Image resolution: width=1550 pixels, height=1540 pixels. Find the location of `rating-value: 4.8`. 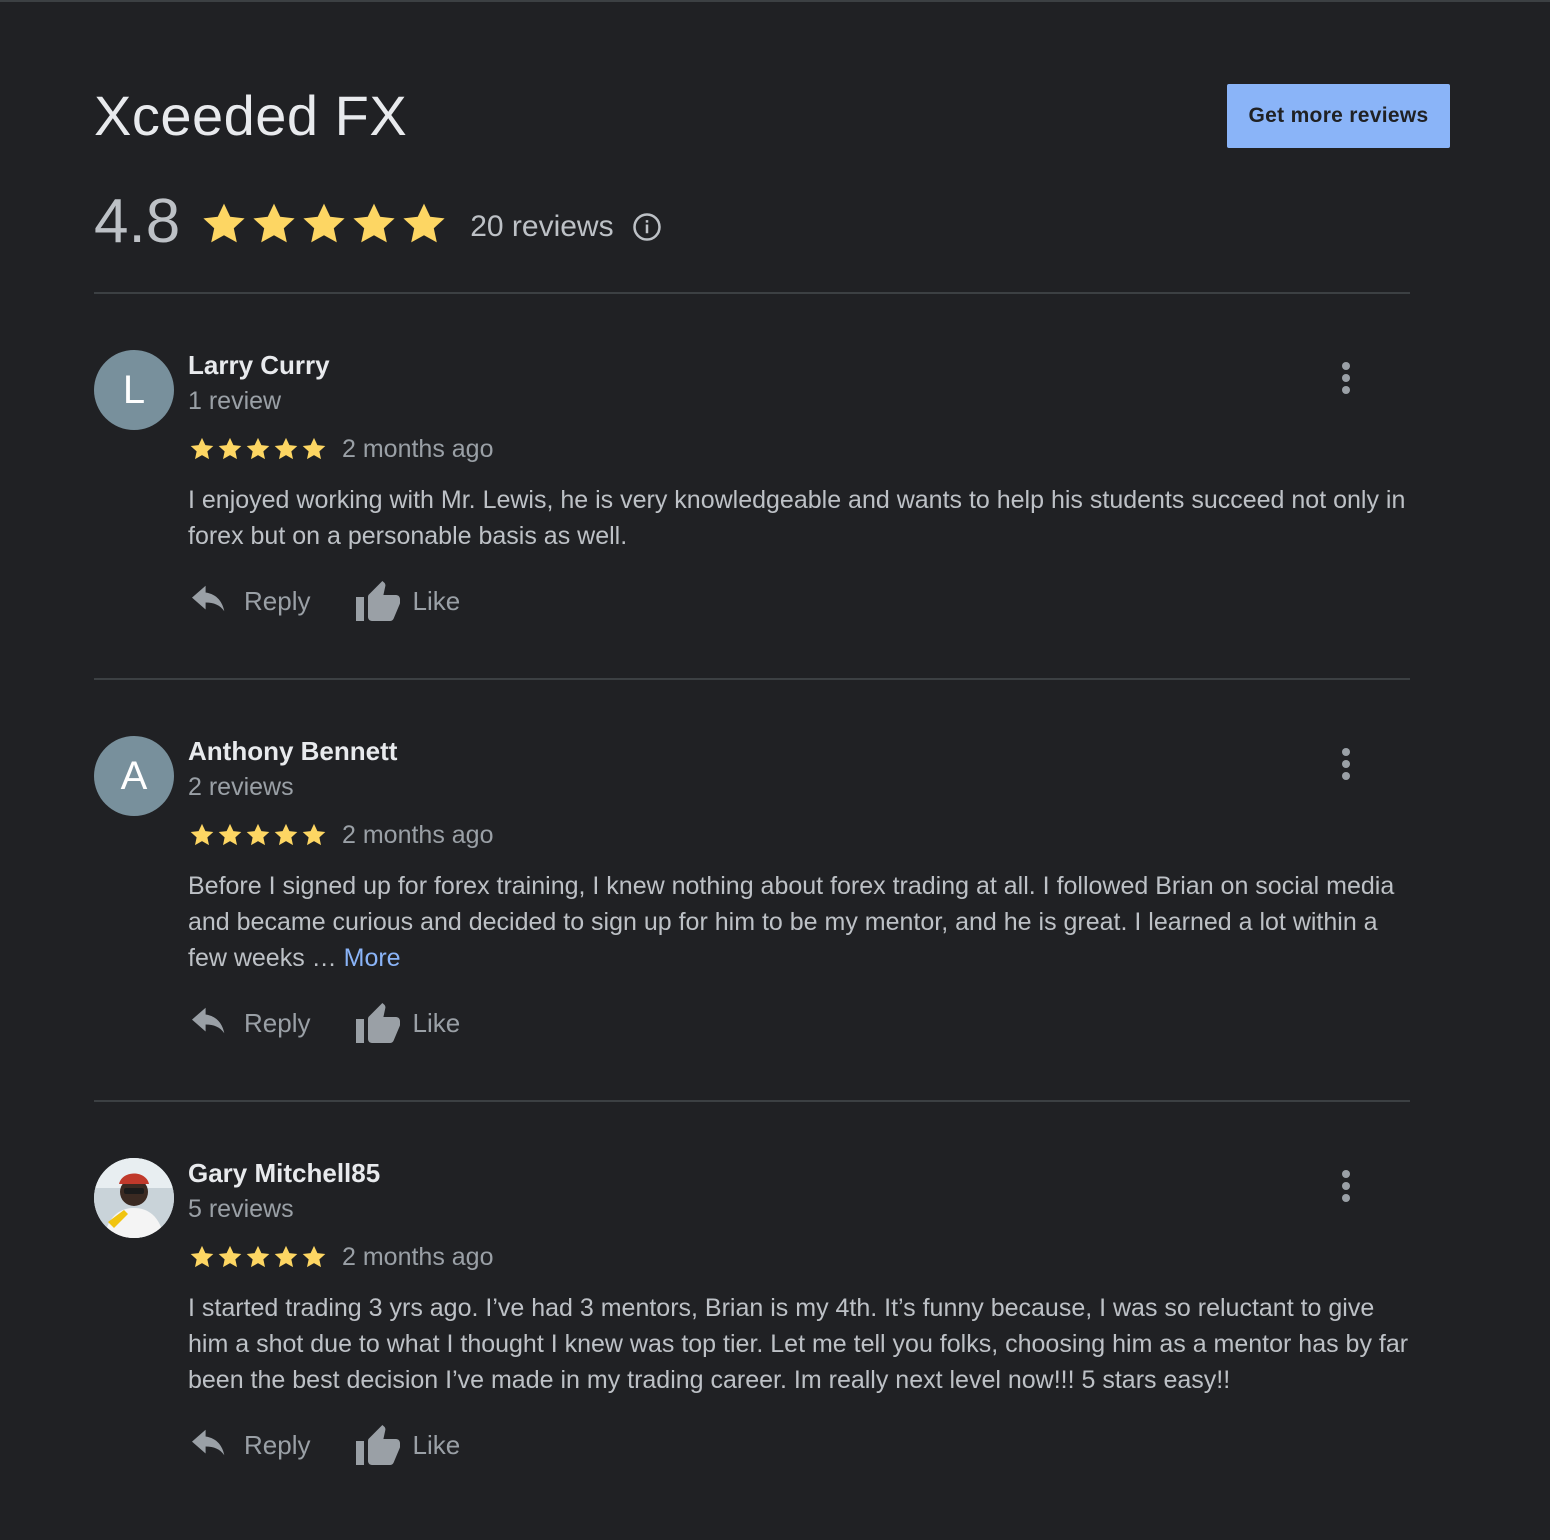

rating-value: 4.8 is located at coordinates (137, 221).